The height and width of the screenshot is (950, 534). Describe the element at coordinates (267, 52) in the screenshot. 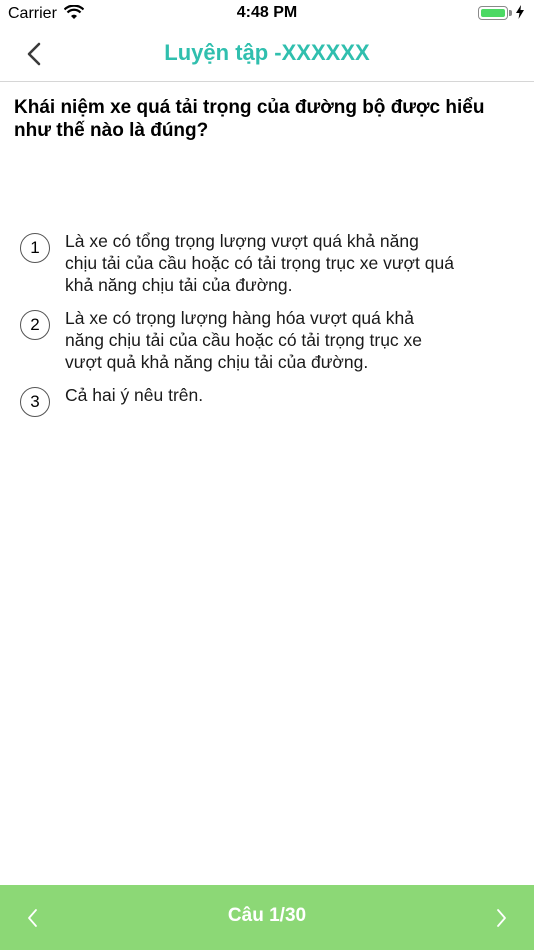

I see `page-title: Luyện tập -XXXXXX` at that location.